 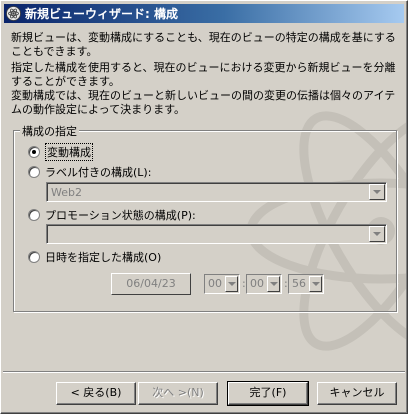 I want to click on cancel-button: キャンセル, so click(x=357, y=393).